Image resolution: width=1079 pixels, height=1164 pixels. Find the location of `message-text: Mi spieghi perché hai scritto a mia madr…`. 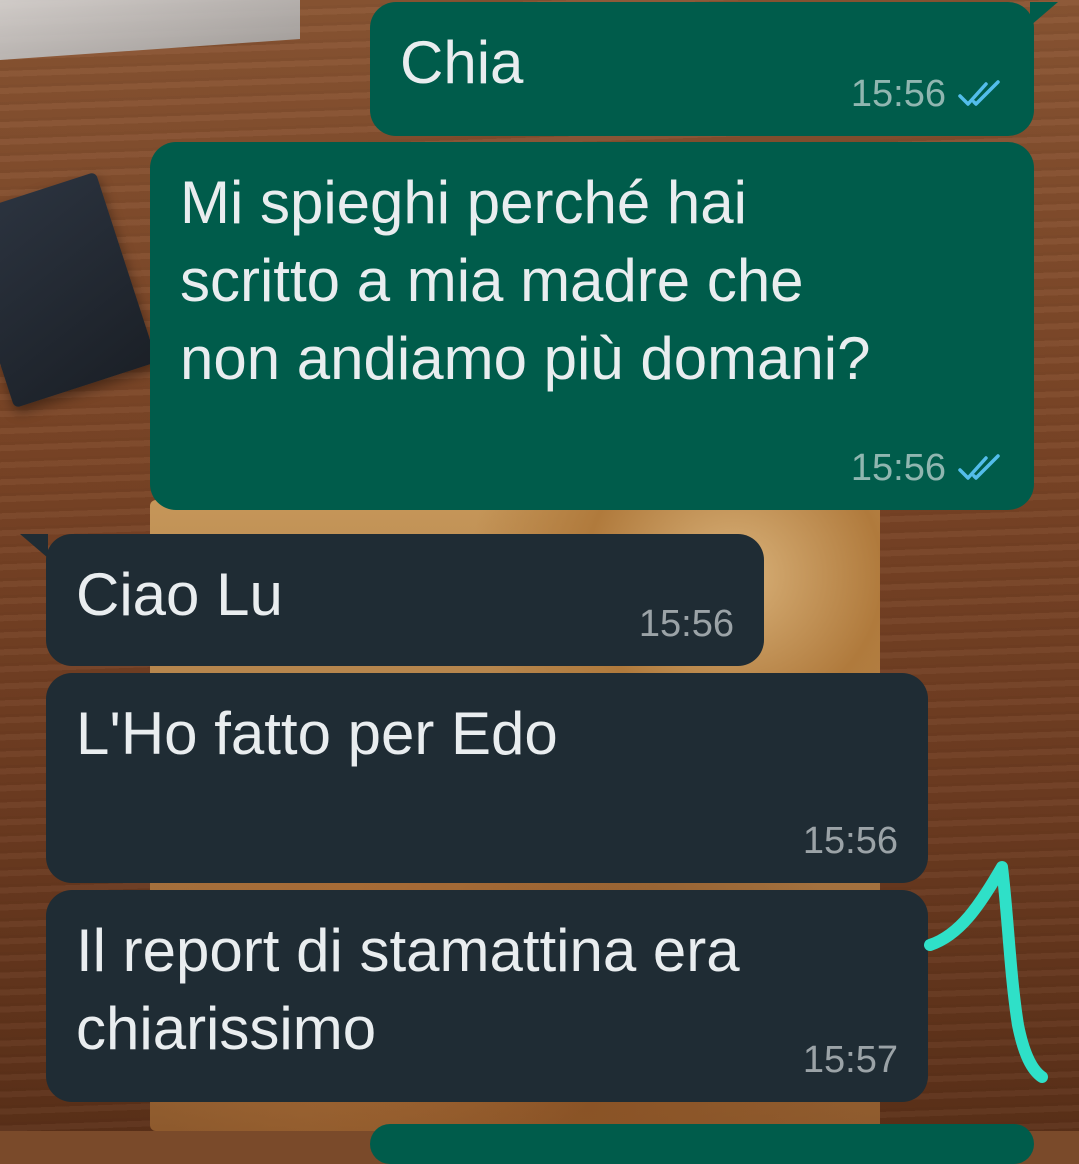

message-text: Mi spieghi perché hai scritto a mia madr… is located at coordinates (525, 280).